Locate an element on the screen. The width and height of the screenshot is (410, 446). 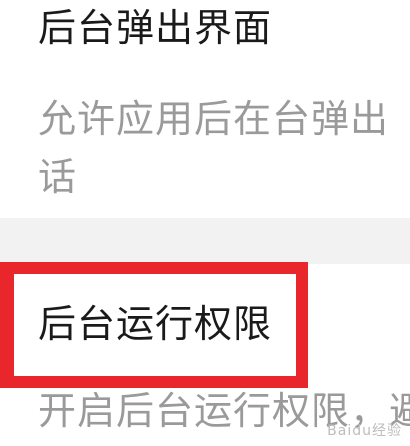
section-divider is located at coordinates (205, 241).